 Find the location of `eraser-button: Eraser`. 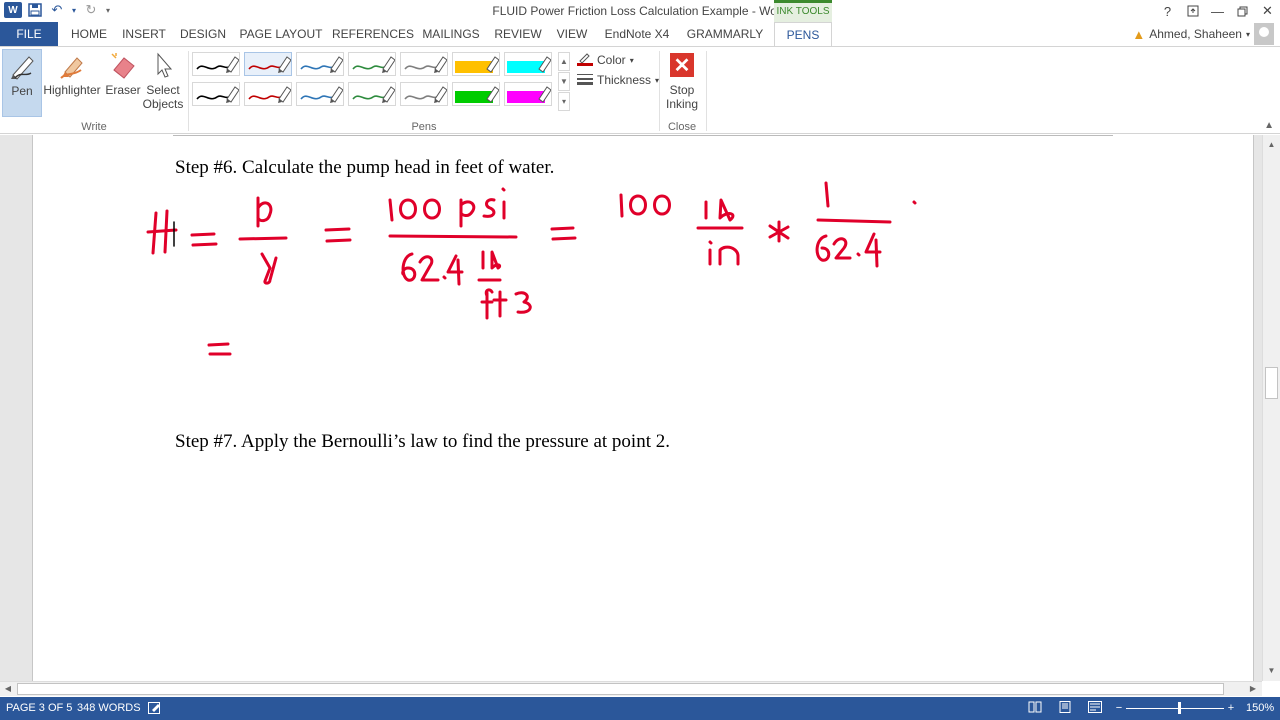

eraser-button: Eraser is located at coordinates (123, 83).